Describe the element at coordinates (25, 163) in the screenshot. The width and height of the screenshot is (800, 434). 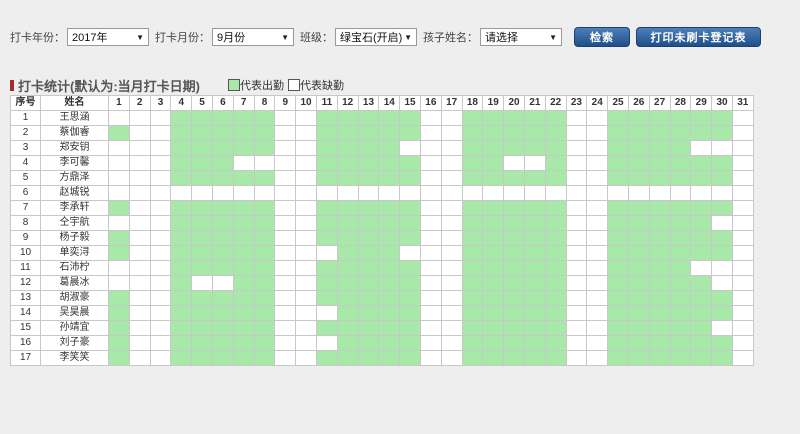
I see `row-no: 4` at that location.